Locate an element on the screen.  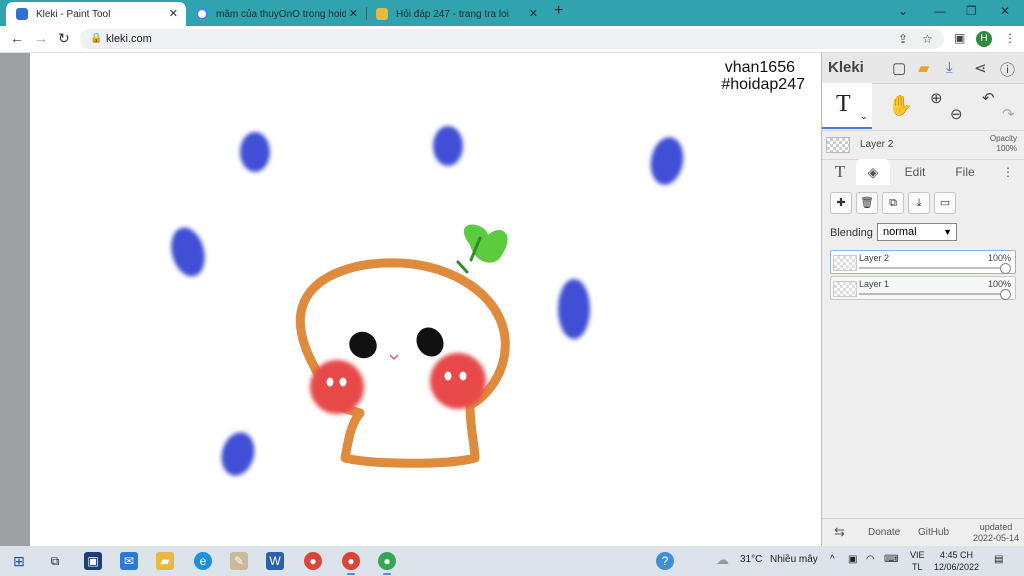
chevron-up-icon: ^ is located at coordinates (832, 559).